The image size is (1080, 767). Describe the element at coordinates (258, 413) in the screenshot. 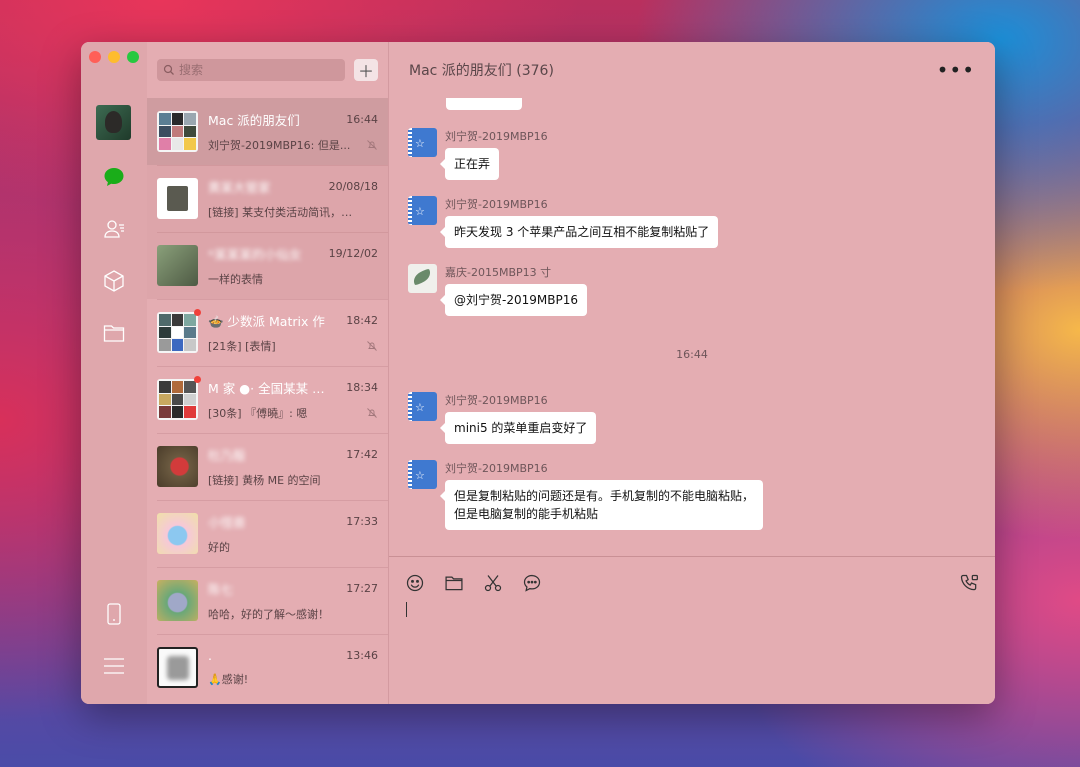

I see `chat-preview: [30条] 『傅曉』: 嗯` at that location.